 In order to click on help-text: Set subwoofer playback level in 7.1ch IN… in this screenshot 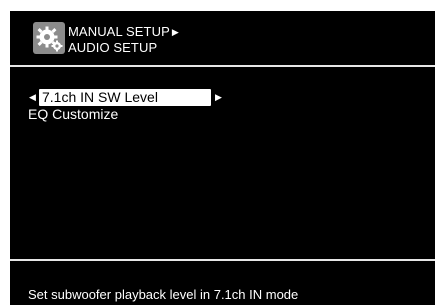, I will do `click(163, 294)`.